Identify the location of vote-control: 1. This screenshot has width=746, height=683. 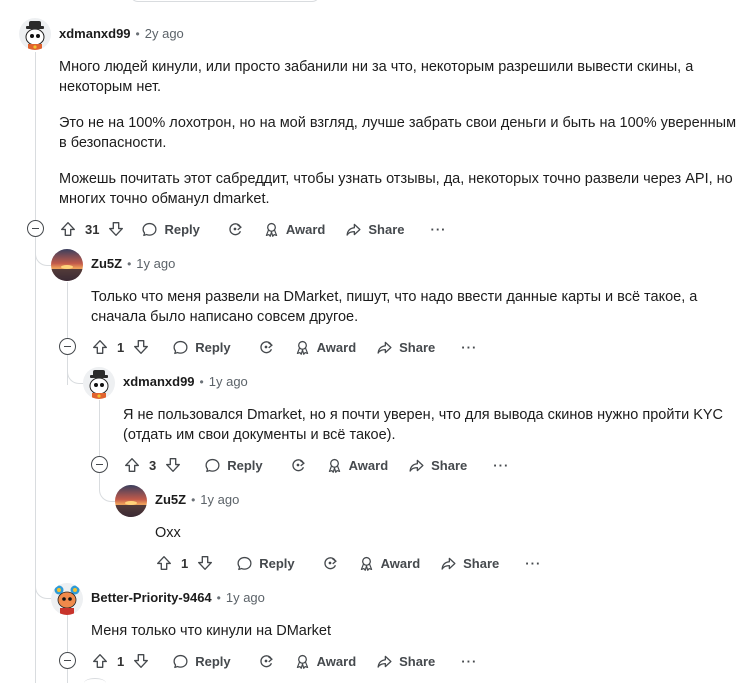
(120, 661).